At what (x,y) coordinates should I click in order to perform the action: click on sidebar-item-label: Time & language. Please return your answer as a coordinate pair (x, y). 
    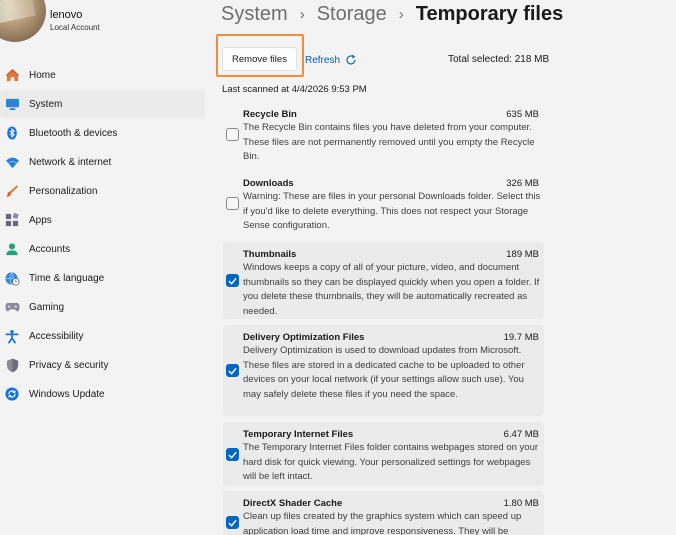
    Looking at the image, I should click on (67, 278).